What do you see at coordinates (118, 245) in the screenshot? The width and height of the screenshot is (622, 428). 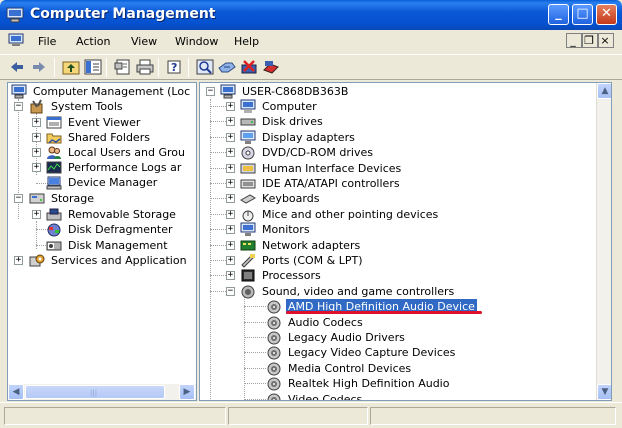 I see `tree-label: Disk Management` at bounding box center [118, 245].